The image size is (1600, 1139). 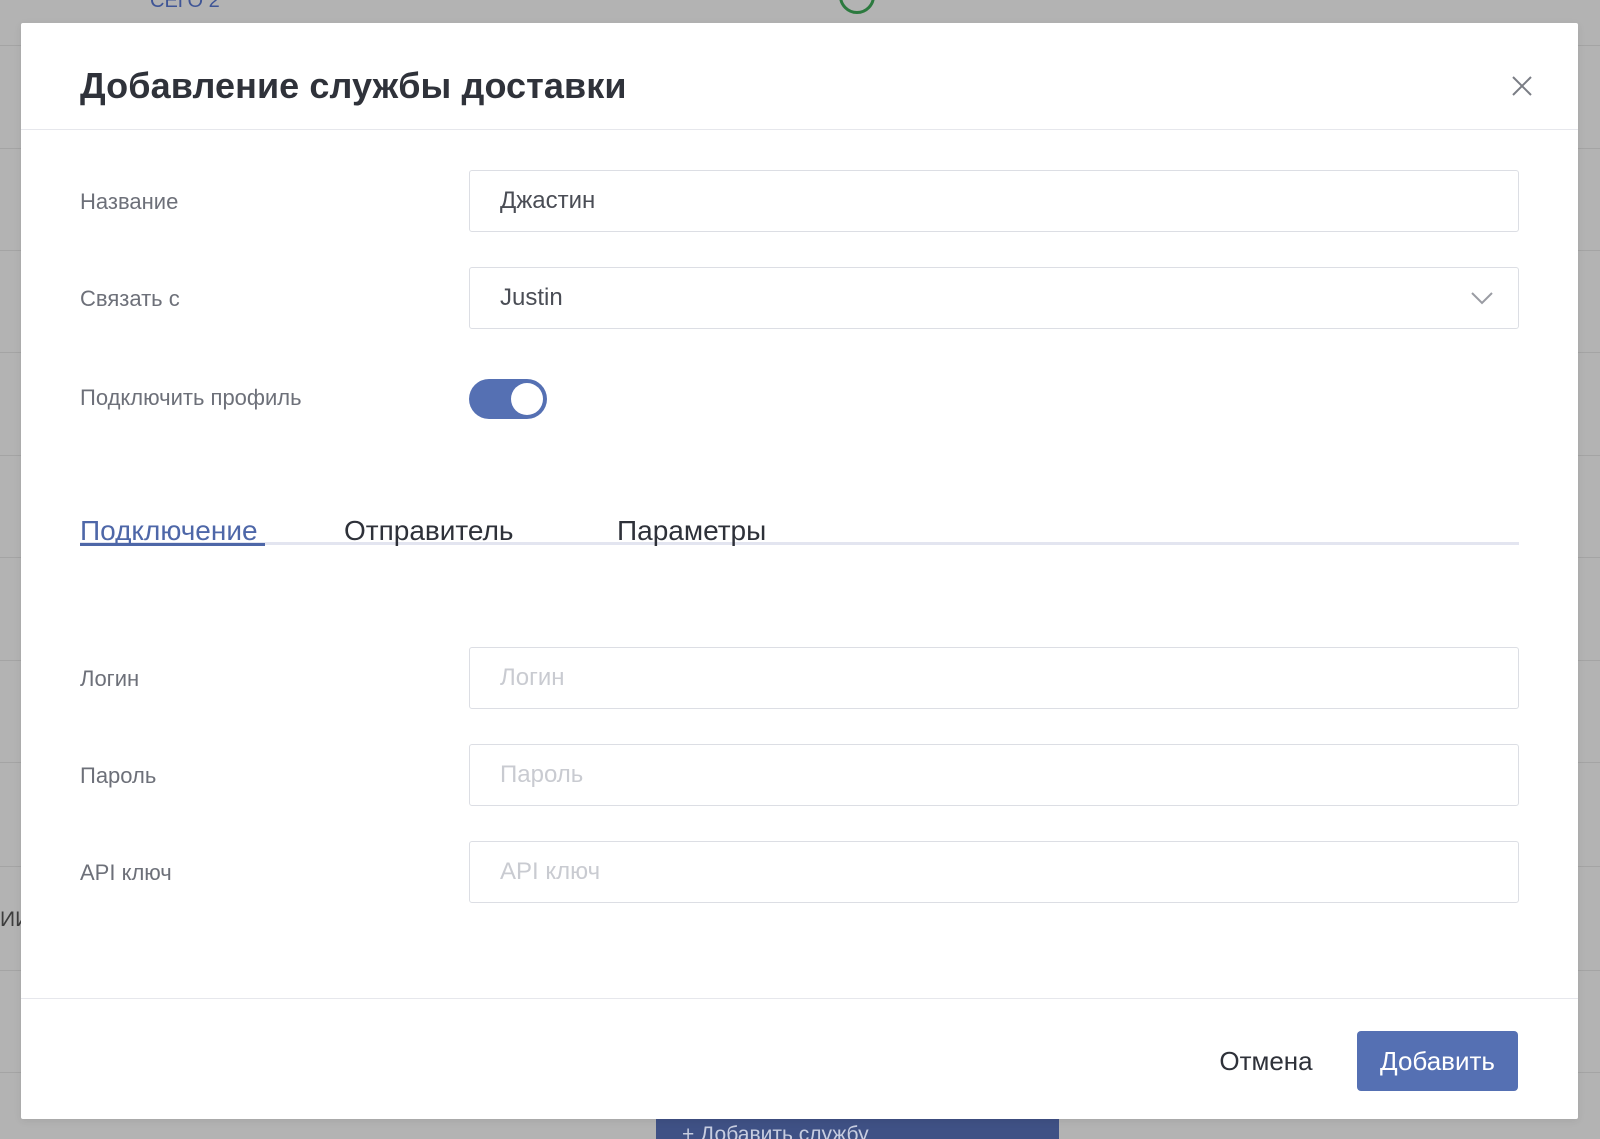 I want to click on modal-title: Добавление службы доставки, so click(x=353, y=85).